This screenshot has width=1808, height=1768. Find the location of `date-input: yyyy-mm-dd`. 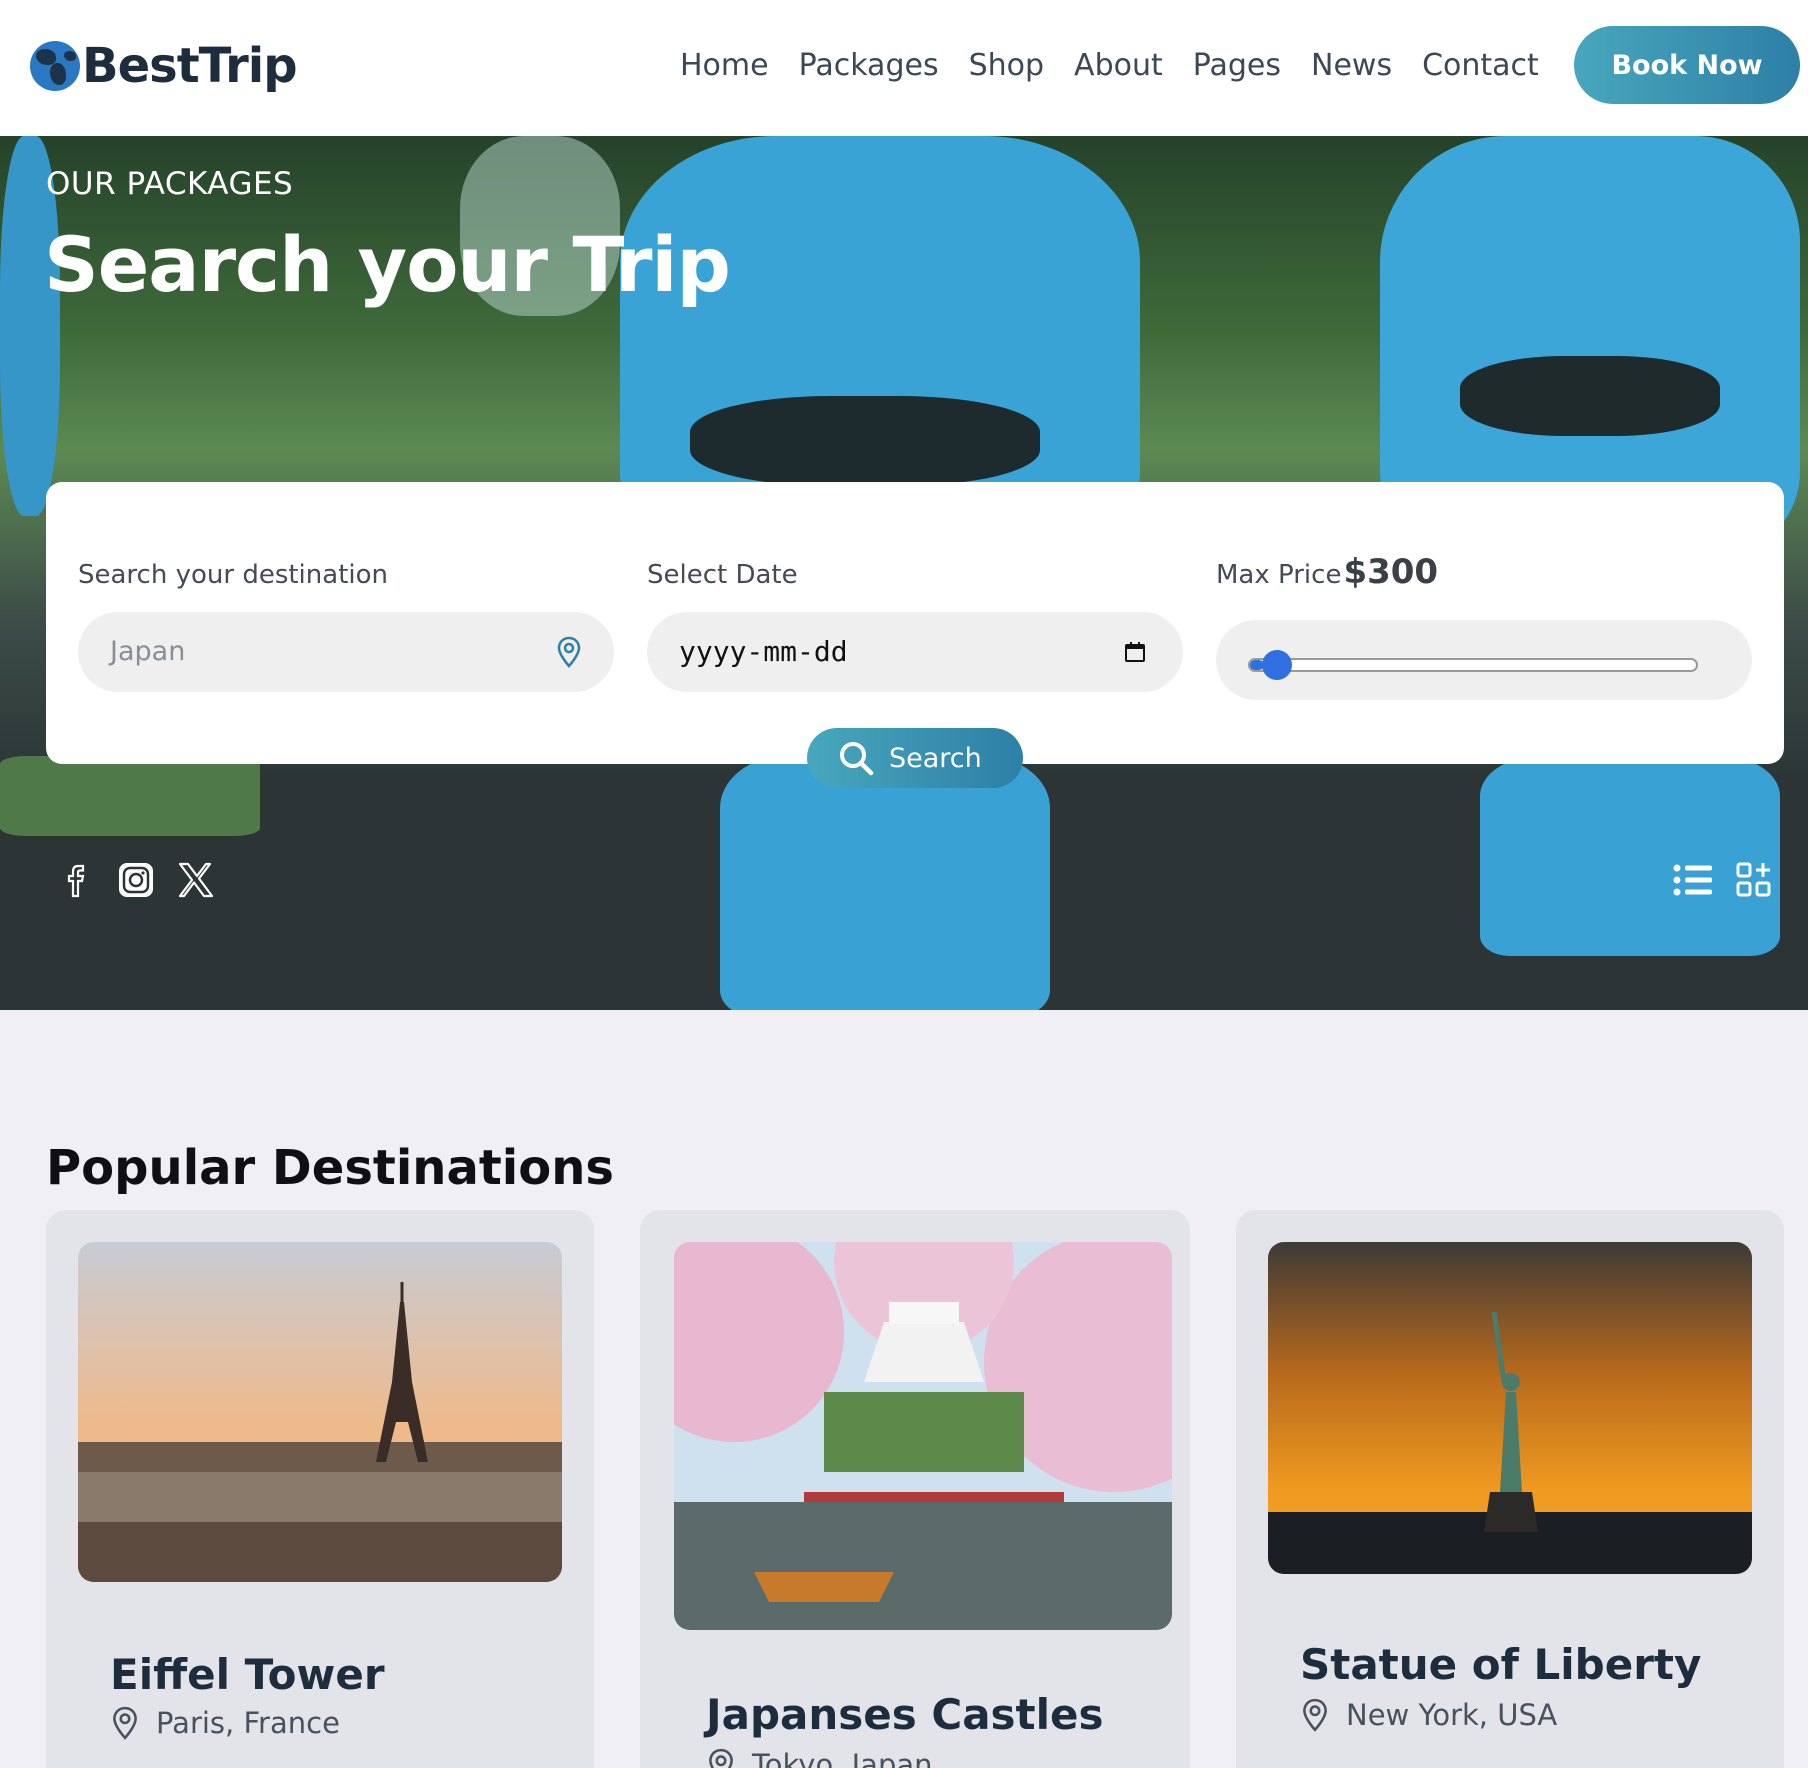

date-input: yyyy-mm-dd is located at coordinates (915, 652).